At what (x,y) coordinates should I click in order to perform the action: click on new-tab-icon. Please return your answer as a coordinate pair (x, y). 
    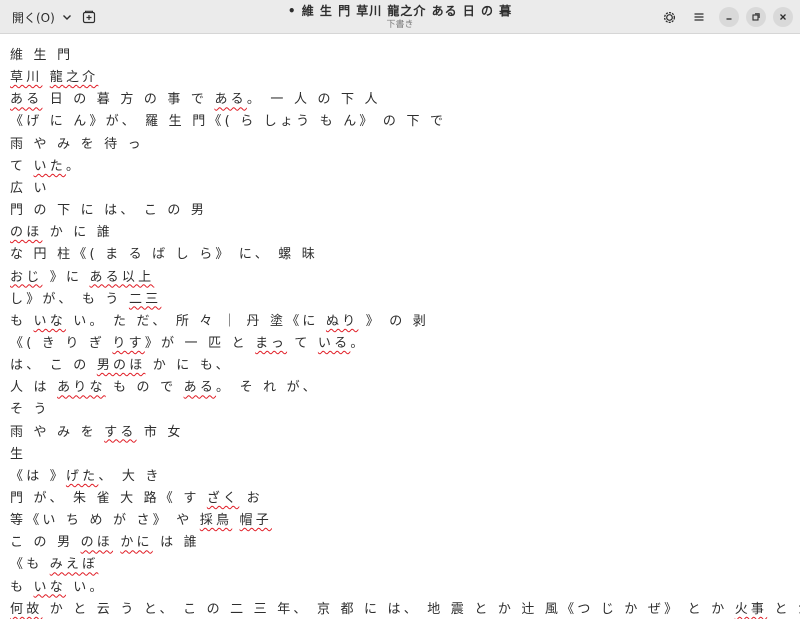
    Looking at the image, I should click on (89, 17).